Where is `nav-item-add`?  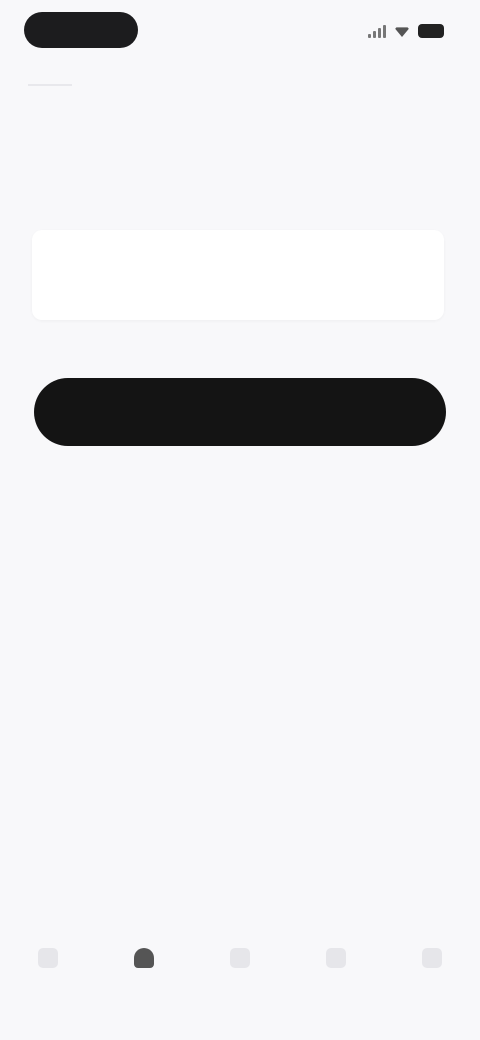 nav-item-add is located at coordinates (240, 960).